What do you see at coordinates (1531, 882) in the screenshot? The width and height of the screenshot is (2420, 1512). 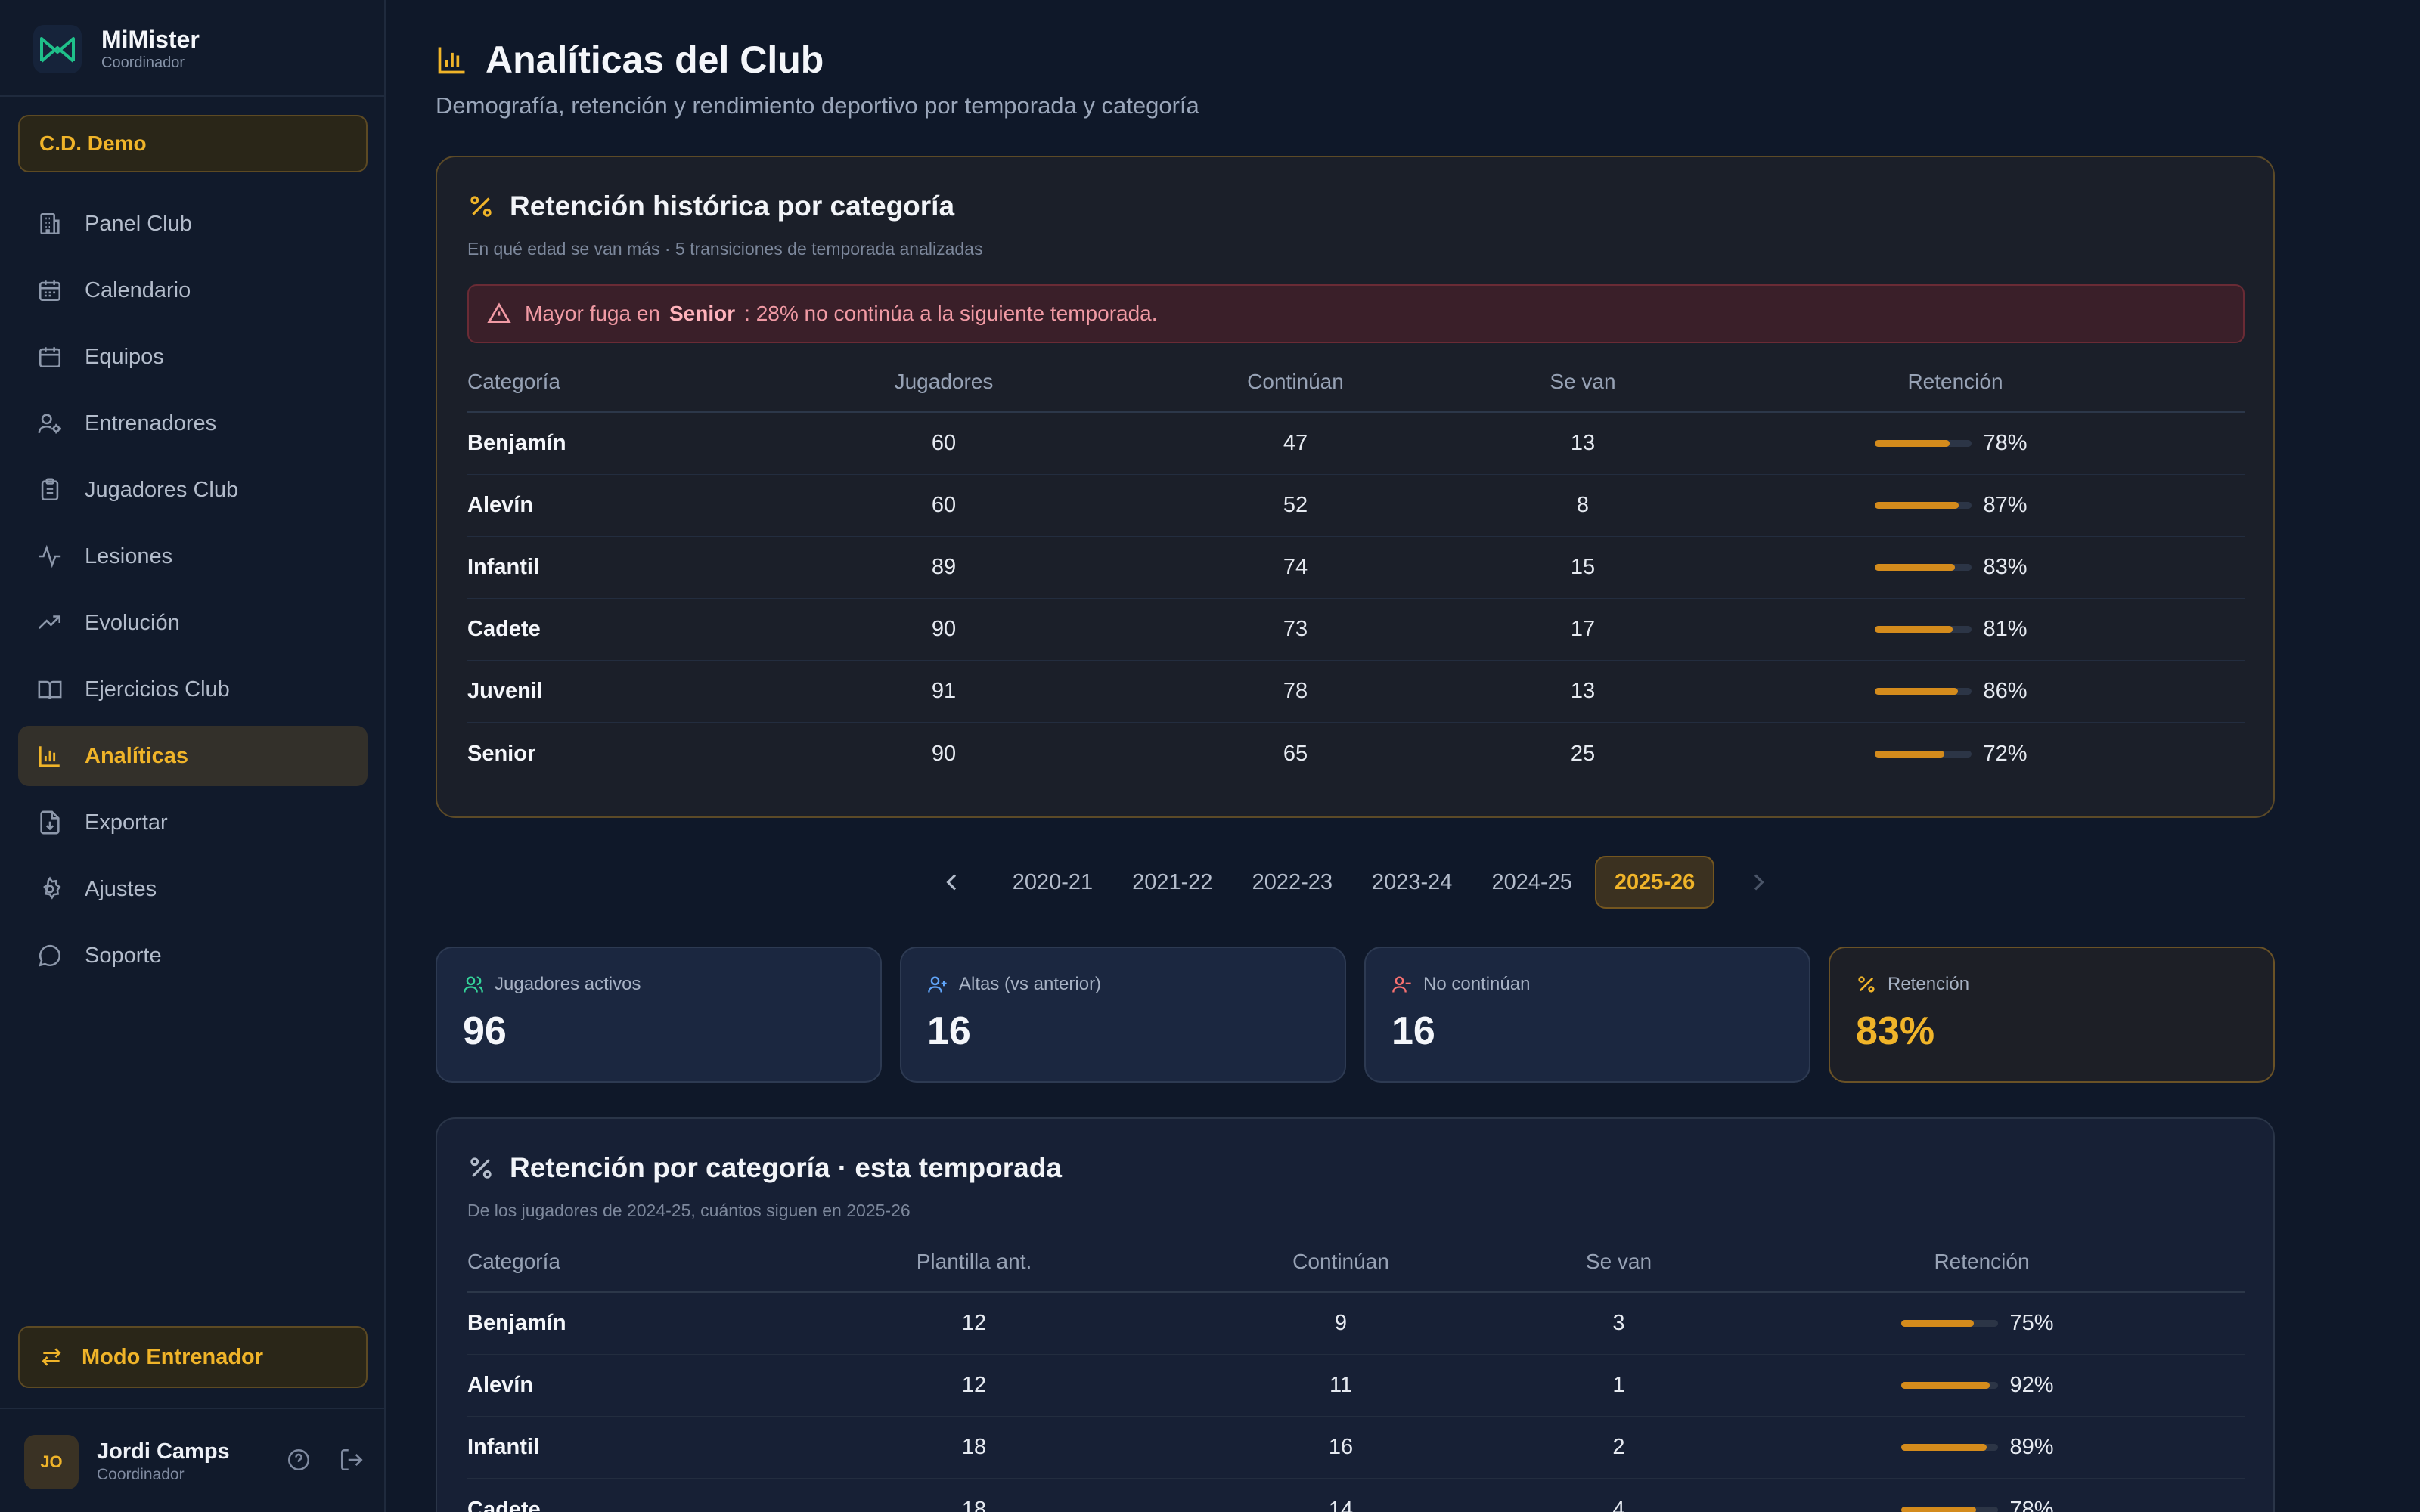 I see `season-tab: 2024-25` at bounding box center [1531, 882].